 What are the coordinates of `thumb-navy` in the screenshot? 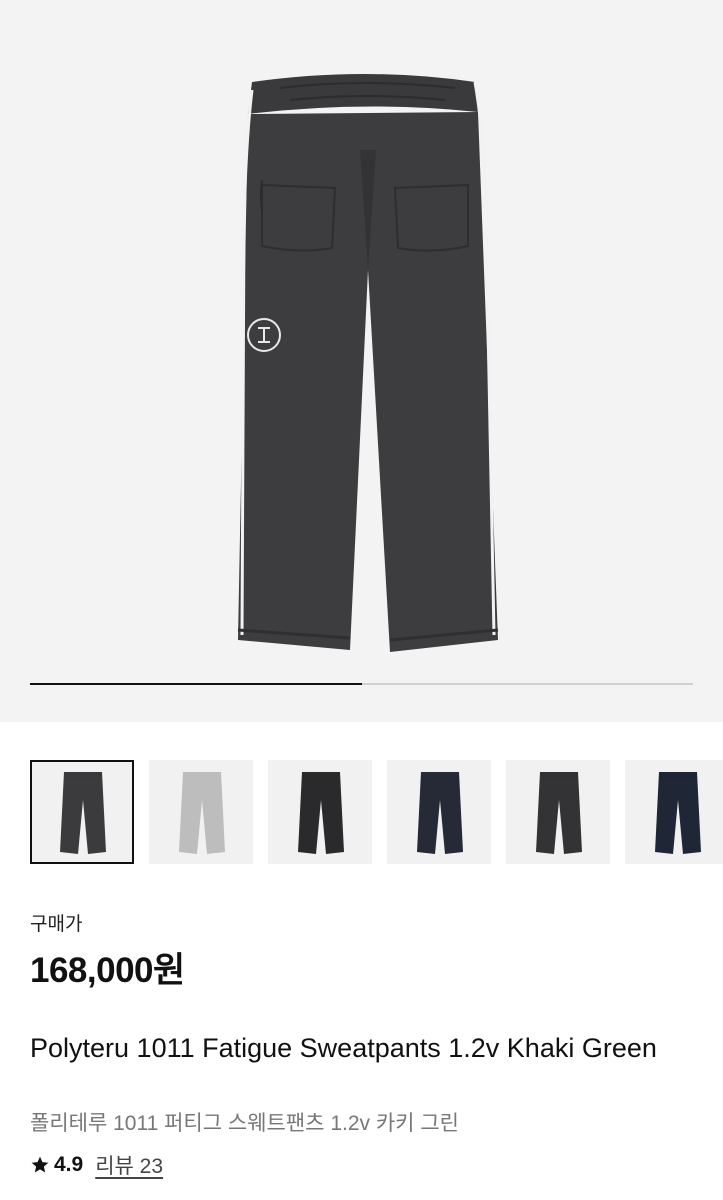 It's located at (439, 812).